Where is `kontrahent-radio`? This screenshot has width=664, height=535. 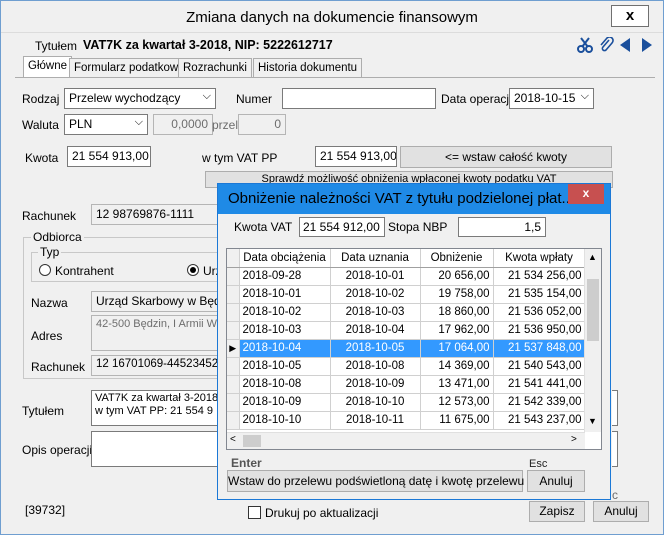 kontrahent-radio is located at coordinates (45, 270).